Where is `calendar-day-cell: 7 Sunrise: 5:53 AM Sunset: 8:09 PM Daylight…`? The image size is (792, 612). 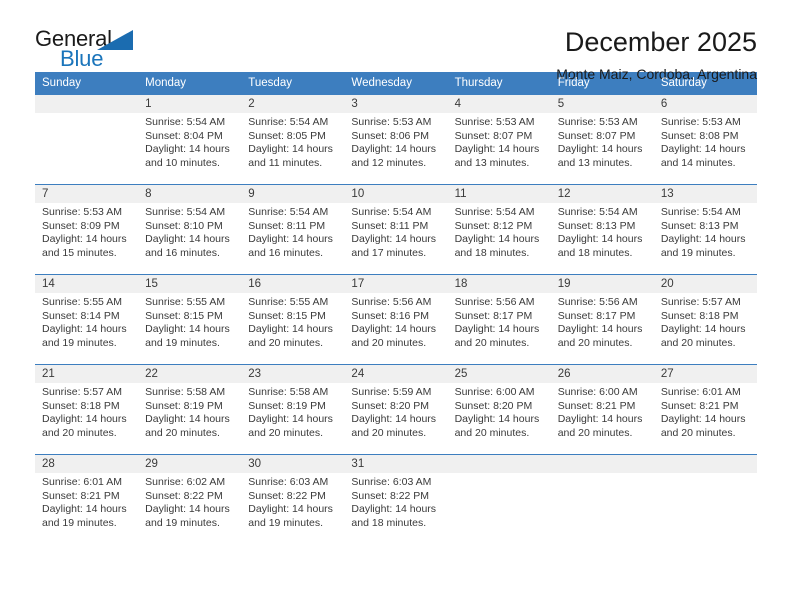
calendar-day-cell: 7 Sunrise: 5:53 AM Sunset: 8:09 PM Daylight… is located at coordinates (87, 229).